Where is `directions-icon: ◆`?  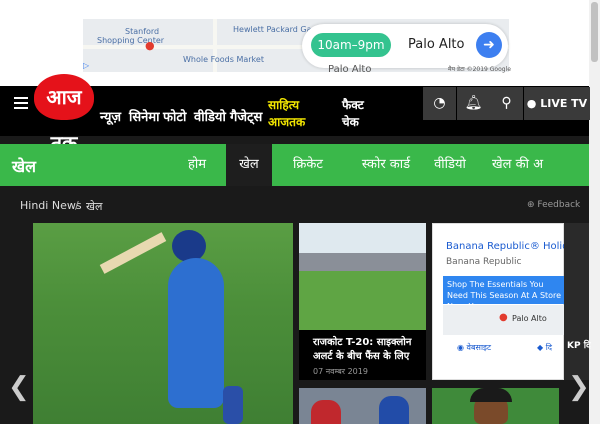
directions-icon: ◆ is located at coordinates (541, 347).